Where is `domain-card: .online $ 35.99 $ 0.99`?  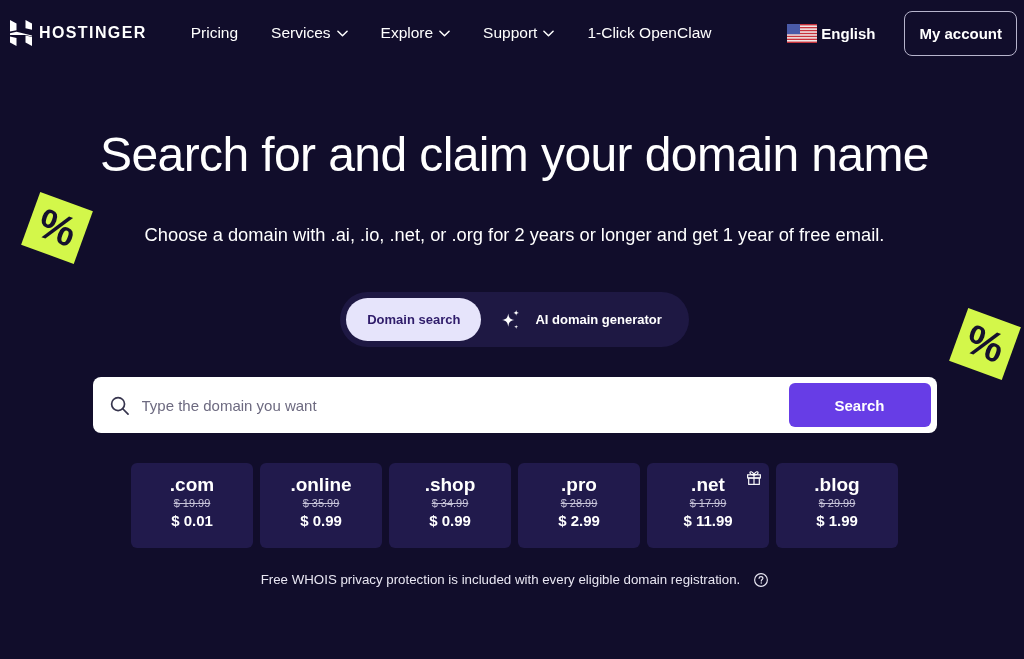 domain-card: .online $ 35.99 $ 0.99 is located at coordinates (321, 505).